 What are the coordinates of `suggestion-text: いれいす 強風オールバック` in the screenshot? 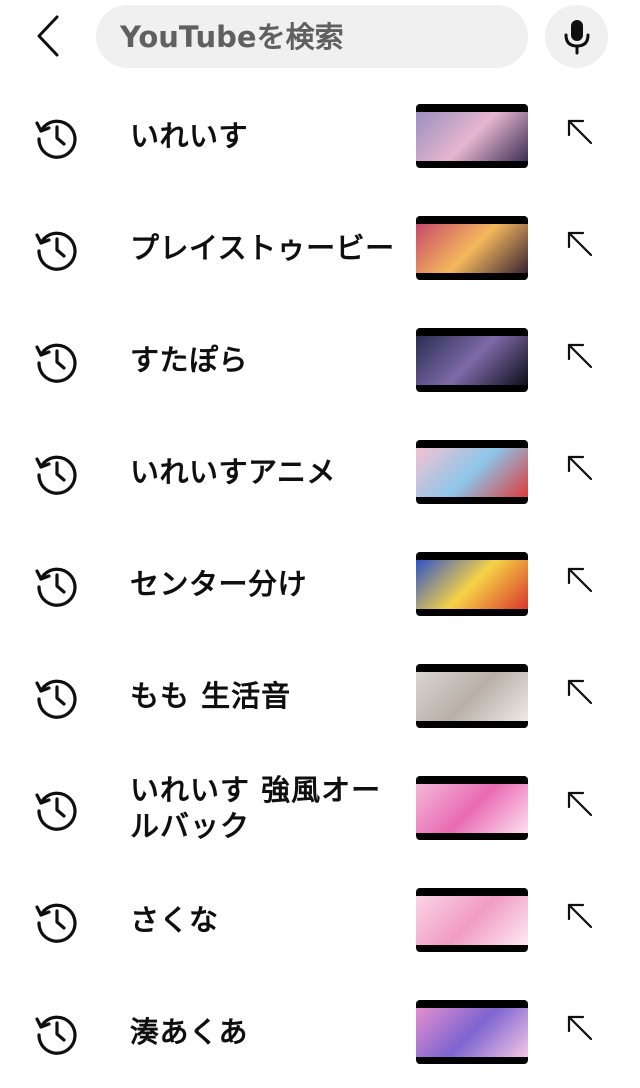 It's located at (256, 808).